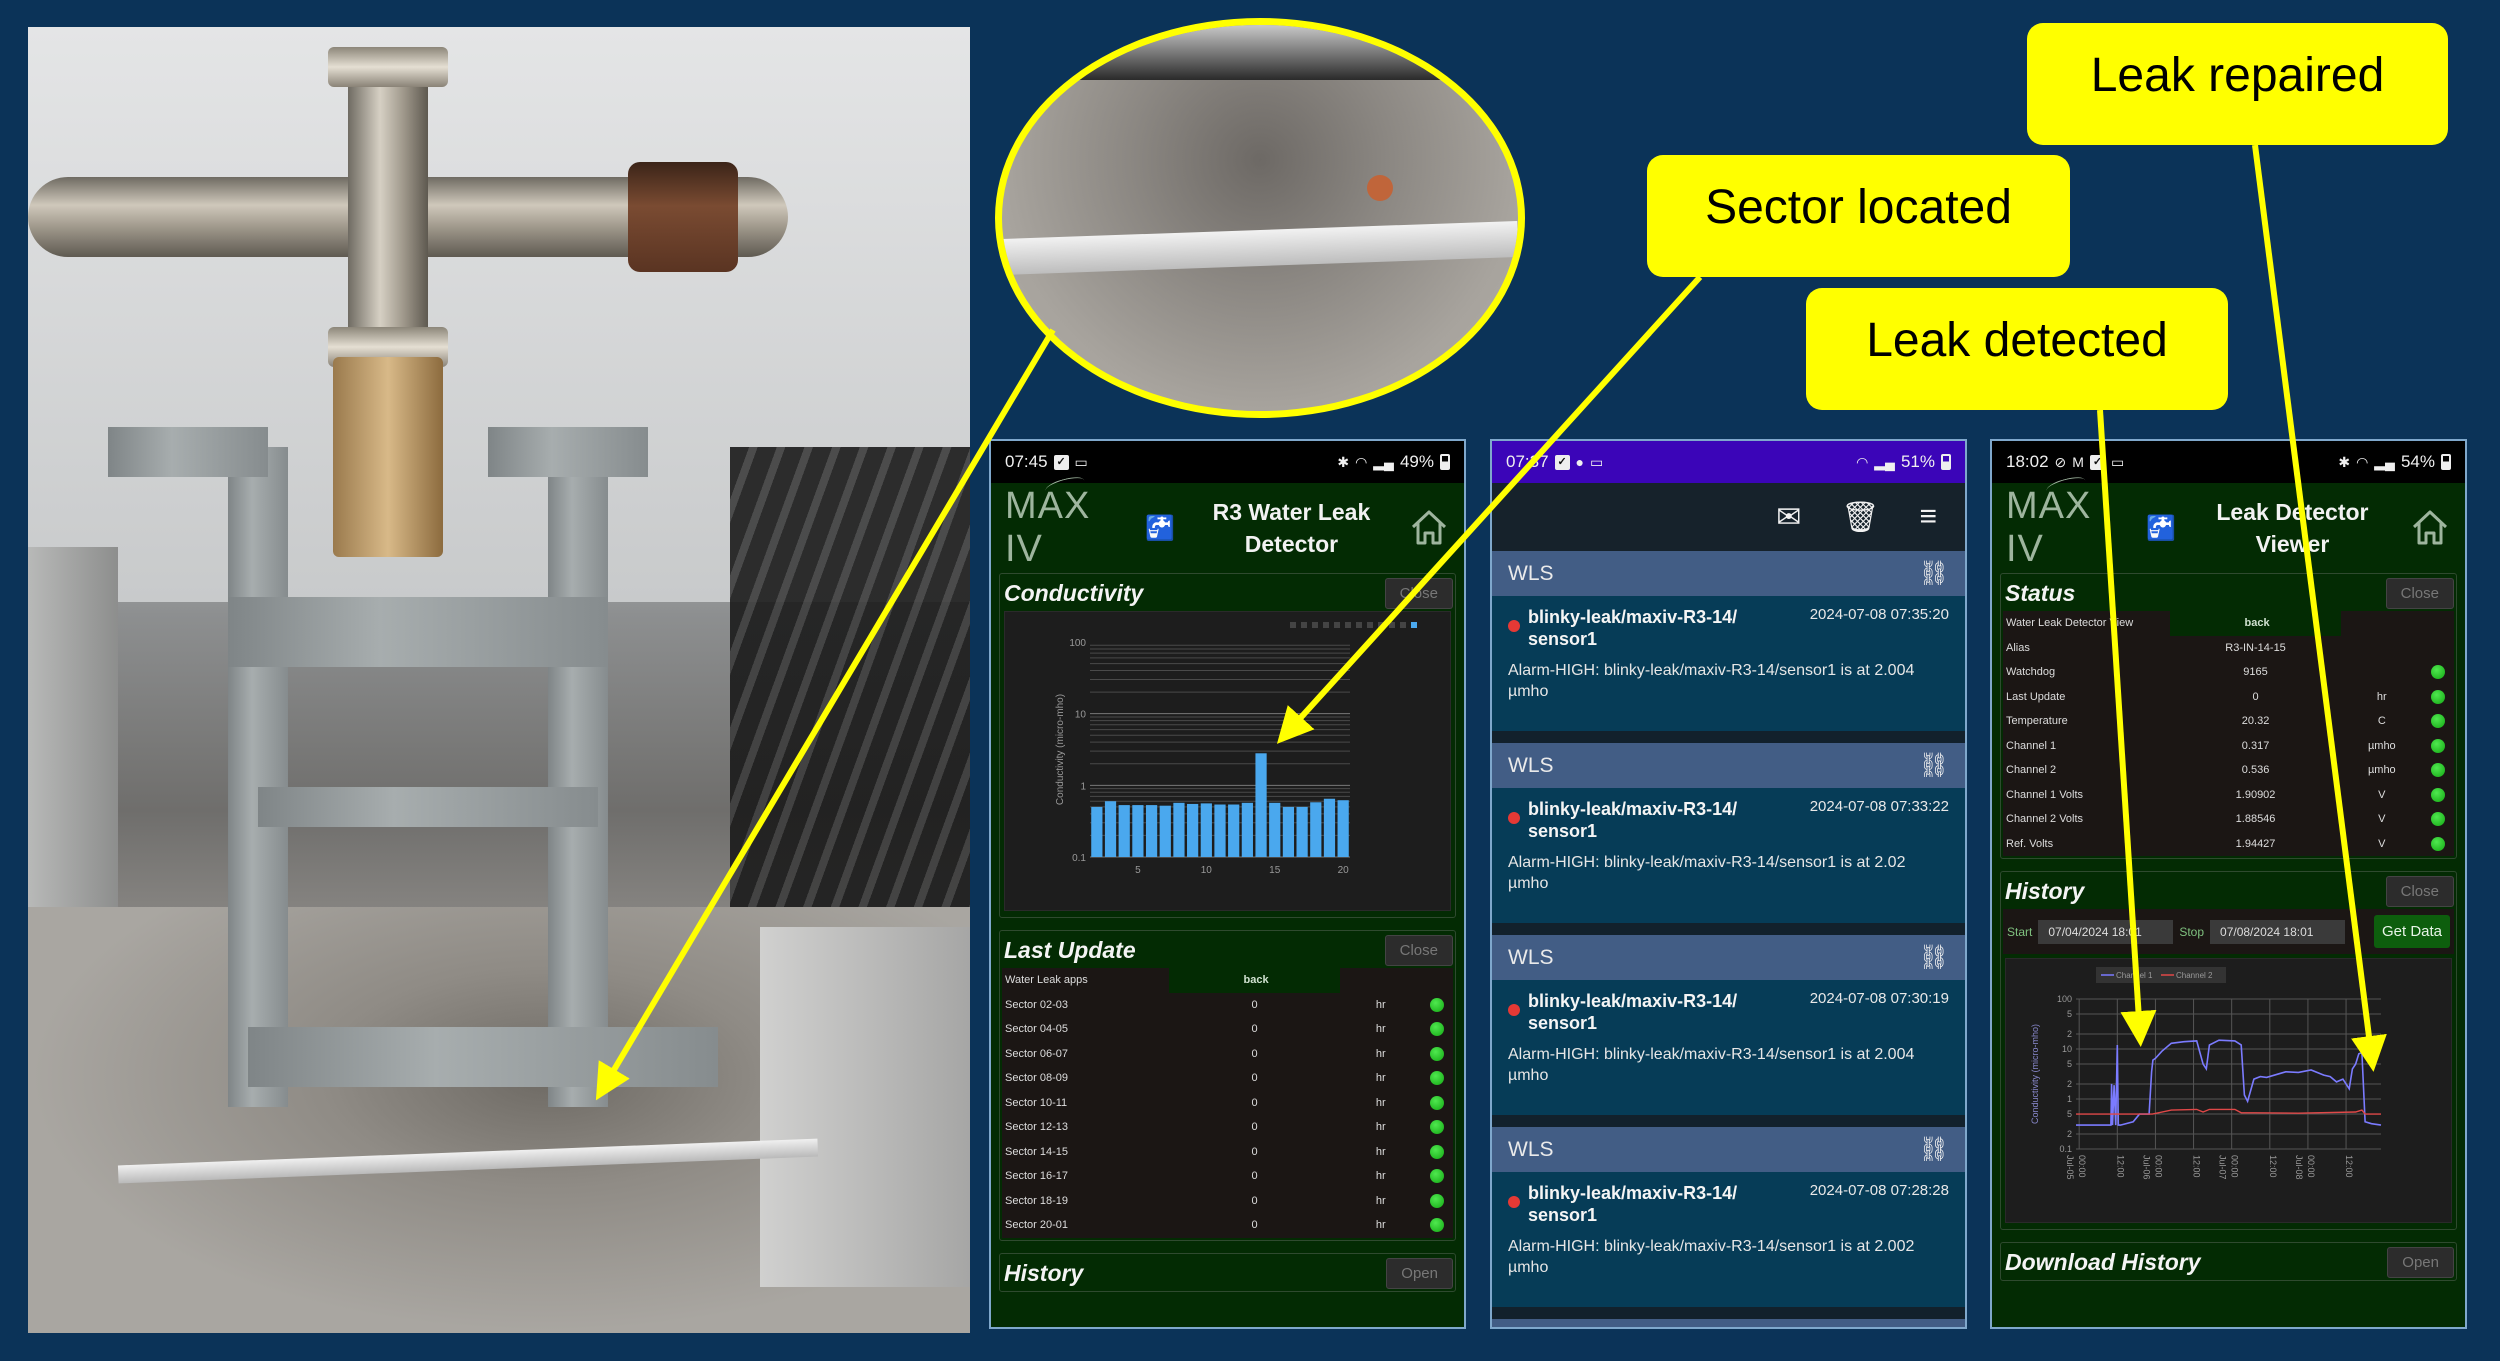 Image resolution: width=2500 pixels, height=1361 pixels. Describe the element at coordinates (2069, 1034) in the screenshot. I see `y-tick-label: 2` at that location.